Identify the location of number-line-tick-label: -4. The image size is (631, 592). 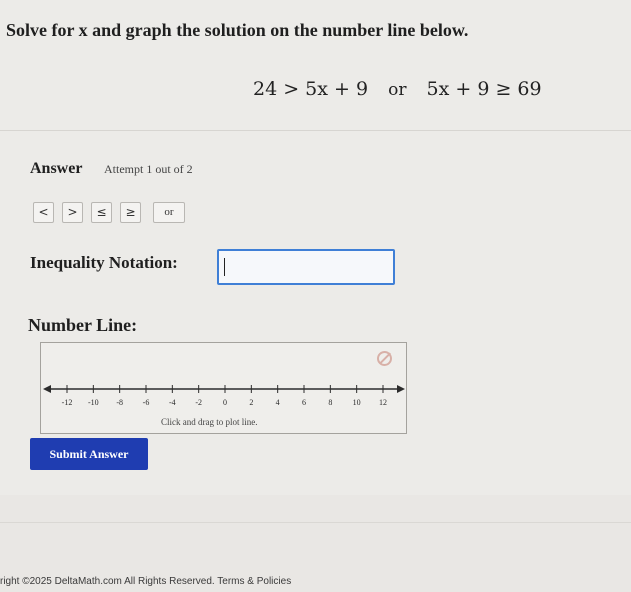
(172, 402).